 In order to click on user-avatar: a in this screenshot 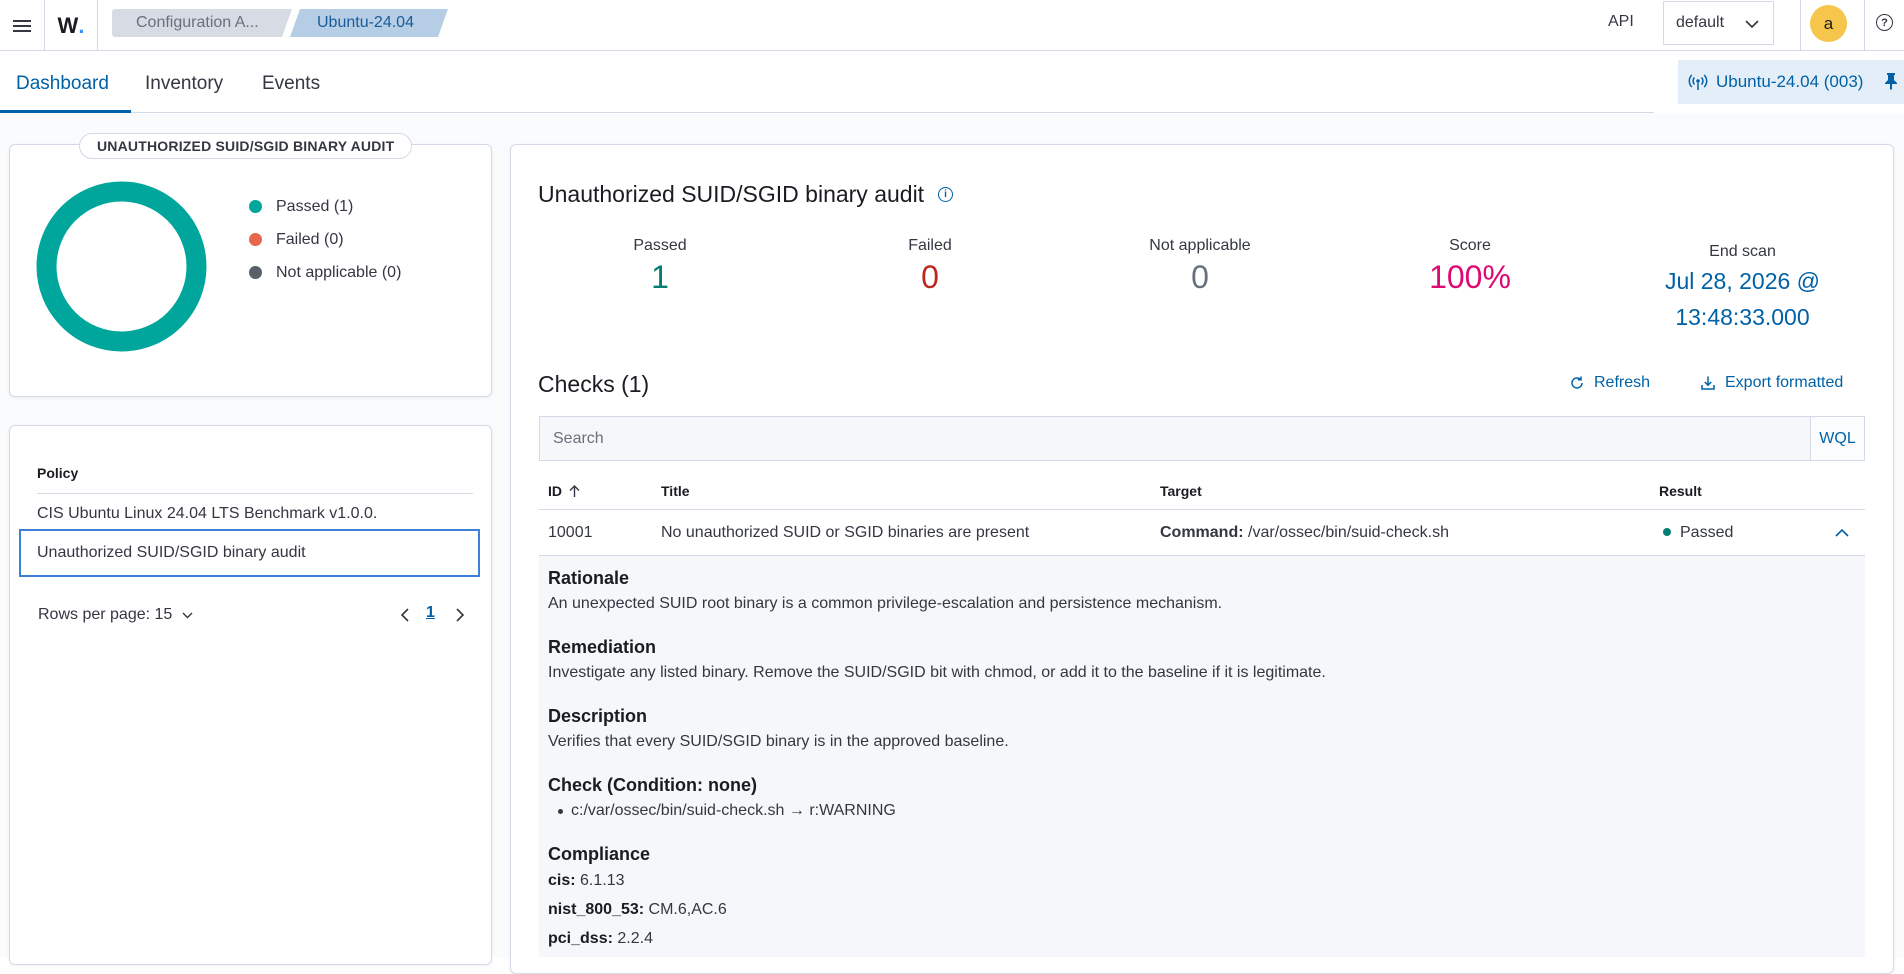, I will do `click(1828, 23)`.